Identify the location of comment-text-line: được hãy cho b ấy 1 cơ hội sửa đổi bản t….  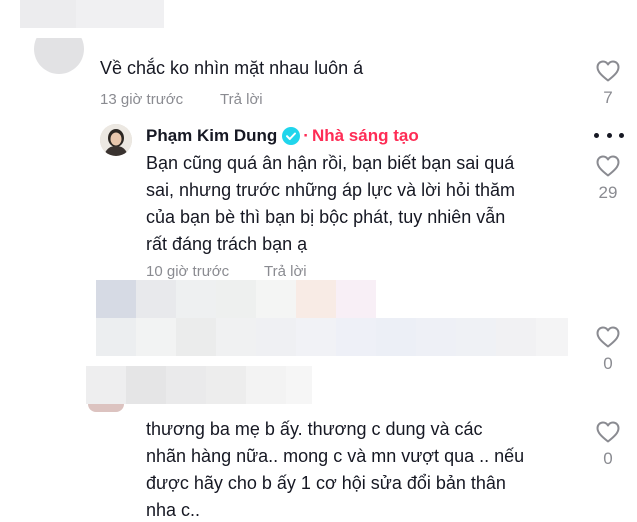
(326, 483).